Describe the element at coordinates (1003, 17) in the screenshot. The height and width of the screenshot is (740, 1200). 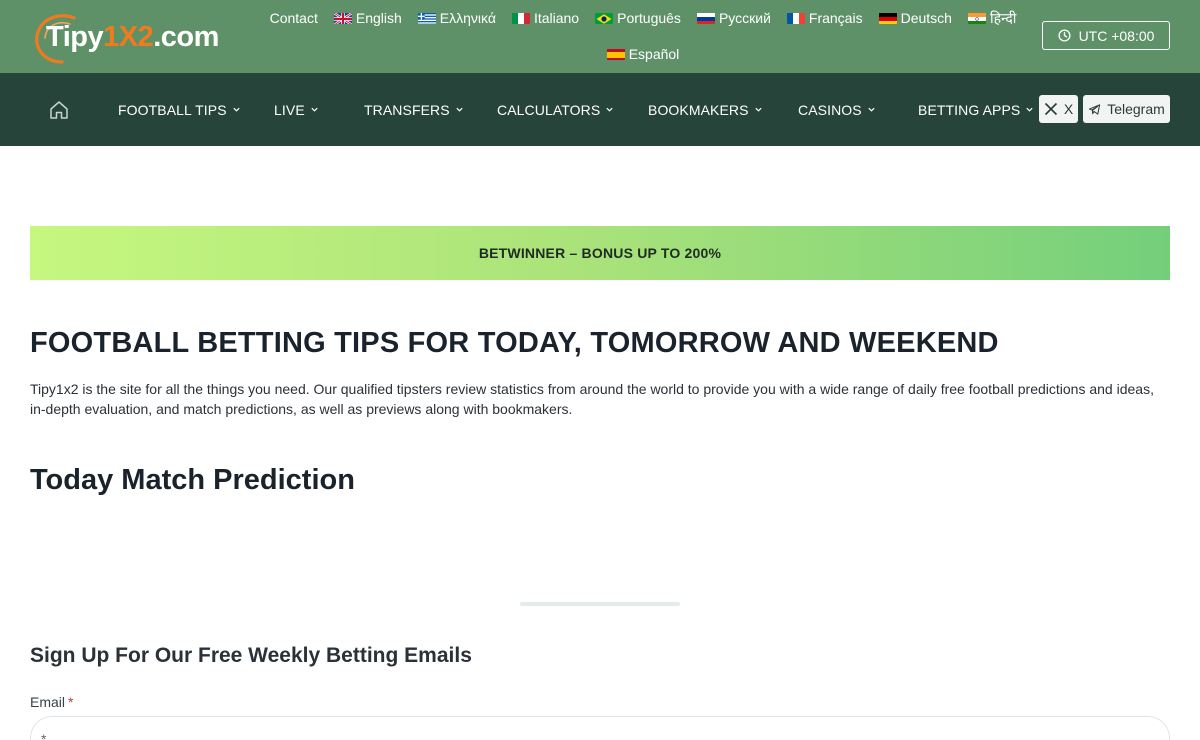
I see `lang-hindi-label: हिन्दी` at that location.